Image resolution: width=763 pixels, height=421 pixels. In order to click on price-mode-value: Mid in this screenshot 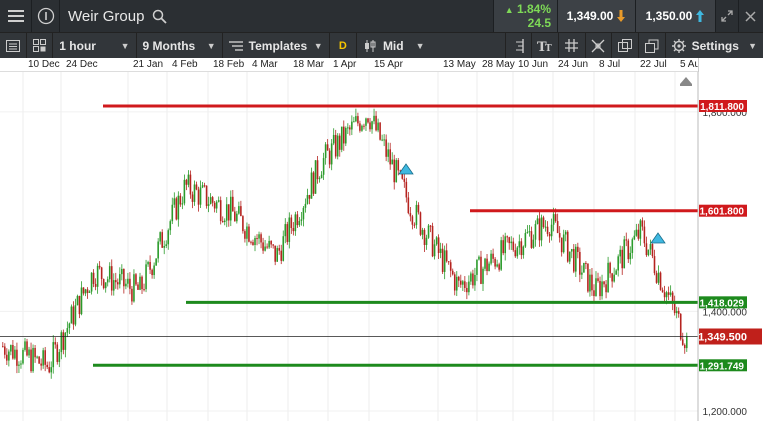, I will do `click(393, 45)`.